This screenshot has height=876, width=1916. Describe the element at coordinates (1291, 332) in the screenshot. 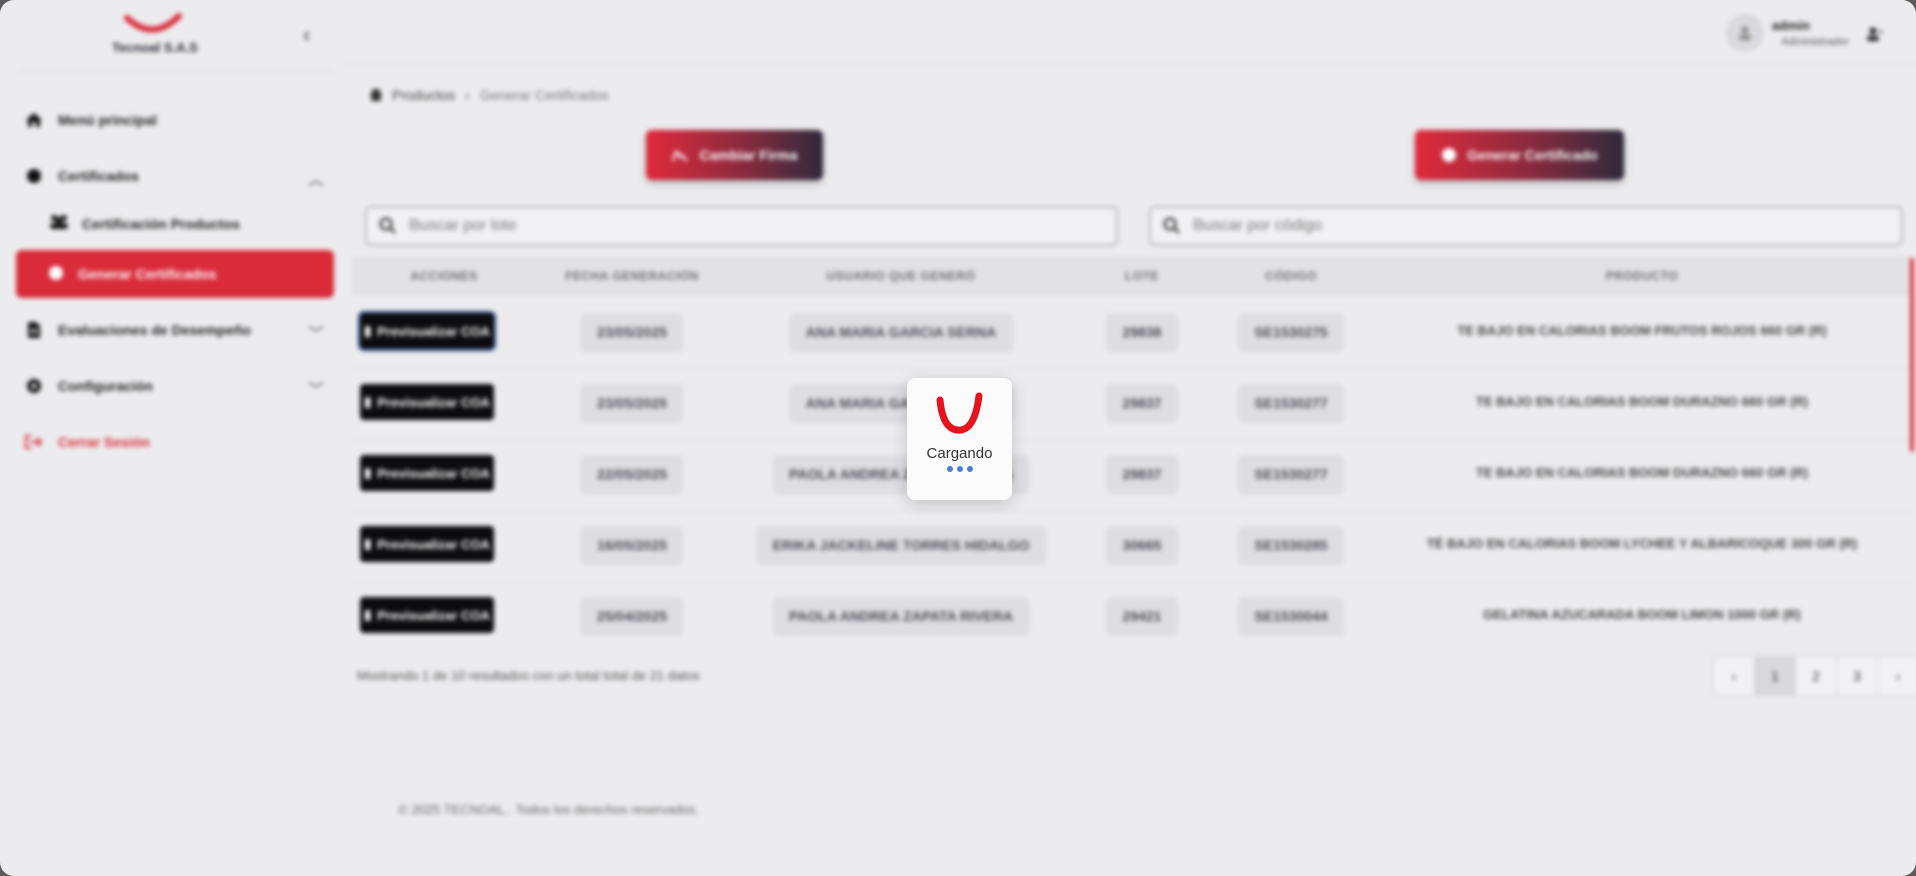

I see `code-cell: SE1530275` at that location.